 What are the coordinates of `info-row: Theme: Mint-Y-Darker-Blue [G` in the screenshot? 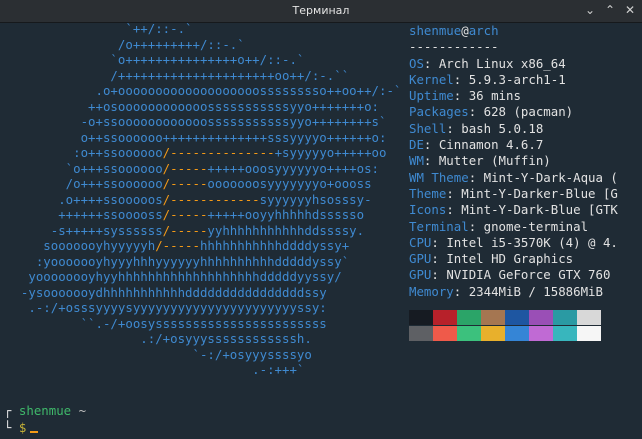 It's located at (513, 193).